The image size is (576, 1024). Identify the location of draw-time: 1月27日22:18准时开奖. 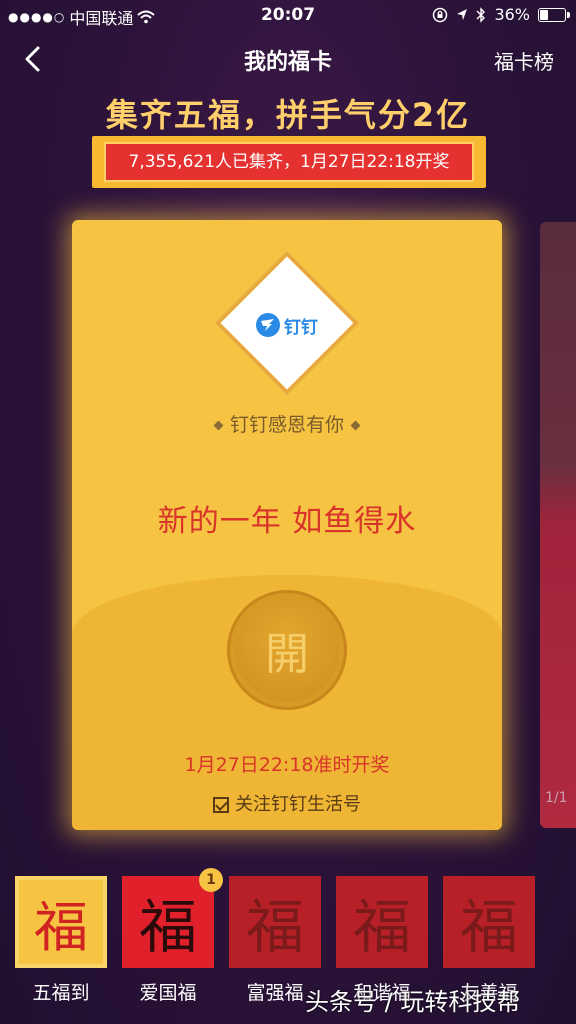
(287, 765).